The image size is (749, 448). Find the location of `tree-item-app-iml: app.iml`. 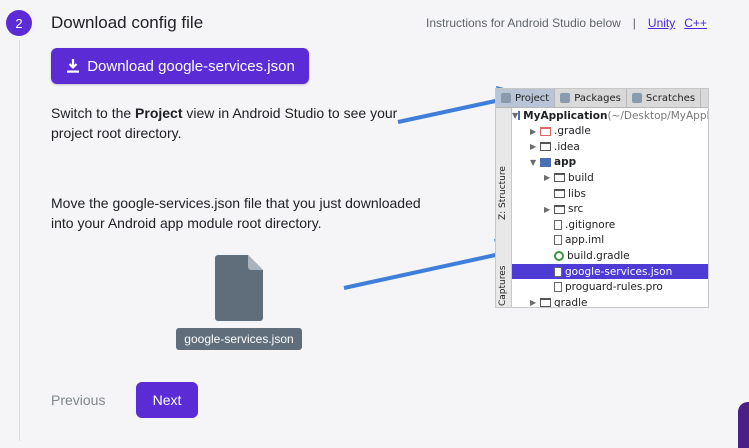

tree-item-app-iml: app.iml is located at coordinates (610, 240).